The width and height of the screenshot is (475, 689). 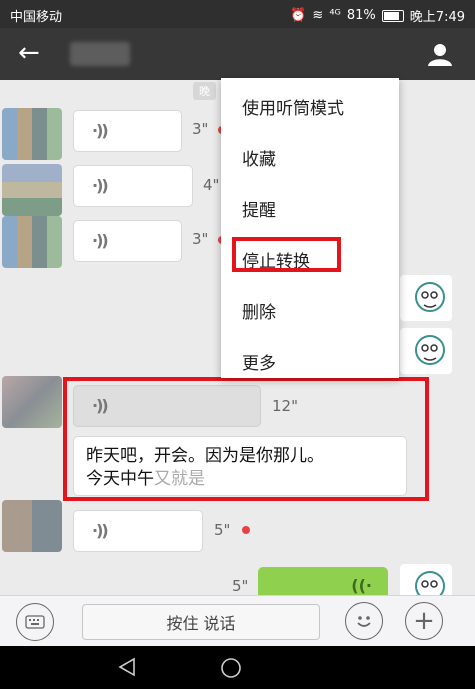 What do you see at coordinates (259, 208) in the screenshot?
I see `menu-item-remind: 提醒` at bounding box center [259, 208].